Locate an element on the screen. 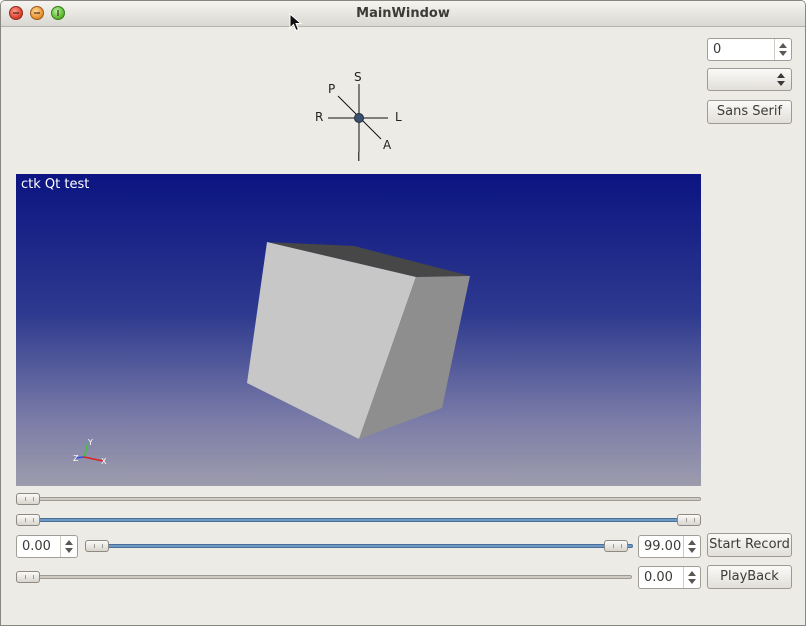 This screenshot has height=626, width=806. cube-render is located at coordinates (358, 340).